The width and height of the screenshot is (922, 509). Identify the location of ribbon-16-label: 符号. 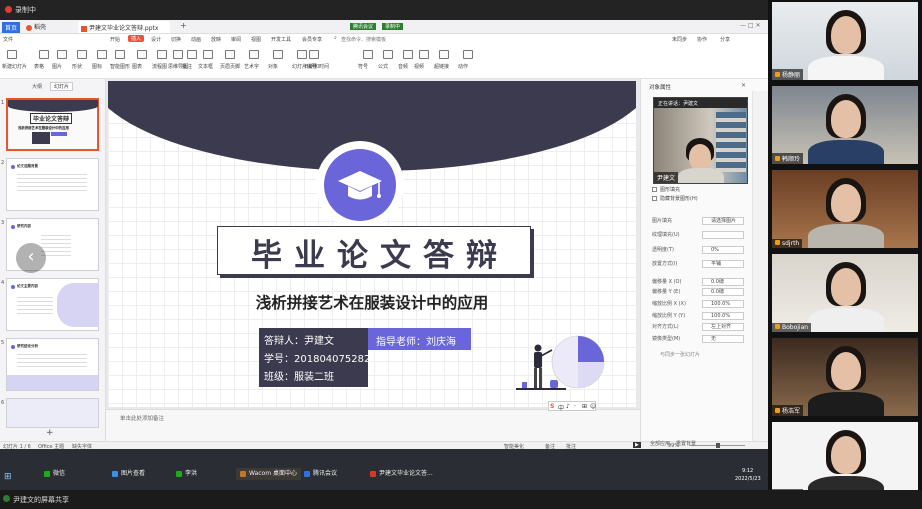
(363, 66).